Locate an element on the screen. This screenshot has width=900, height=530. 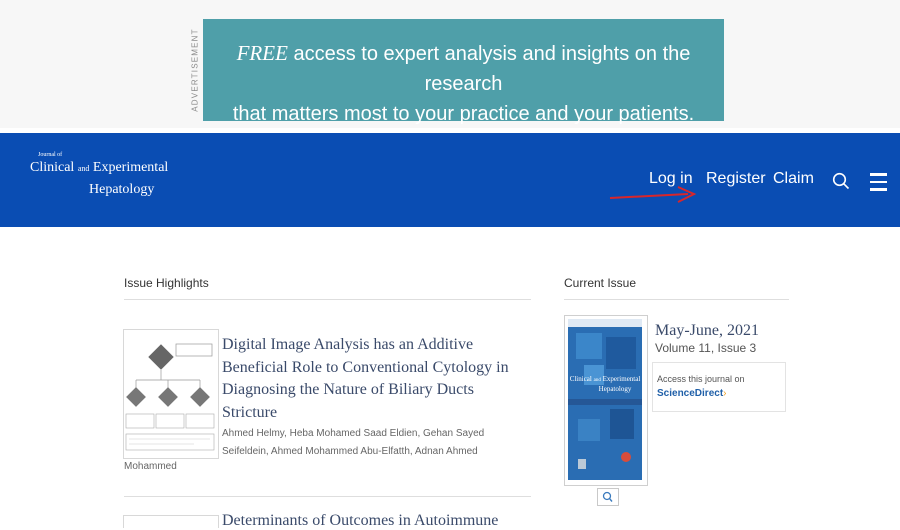
article-title-link: Determinants of Outcomes in Autoimmune is located at coordinates (360, 521).